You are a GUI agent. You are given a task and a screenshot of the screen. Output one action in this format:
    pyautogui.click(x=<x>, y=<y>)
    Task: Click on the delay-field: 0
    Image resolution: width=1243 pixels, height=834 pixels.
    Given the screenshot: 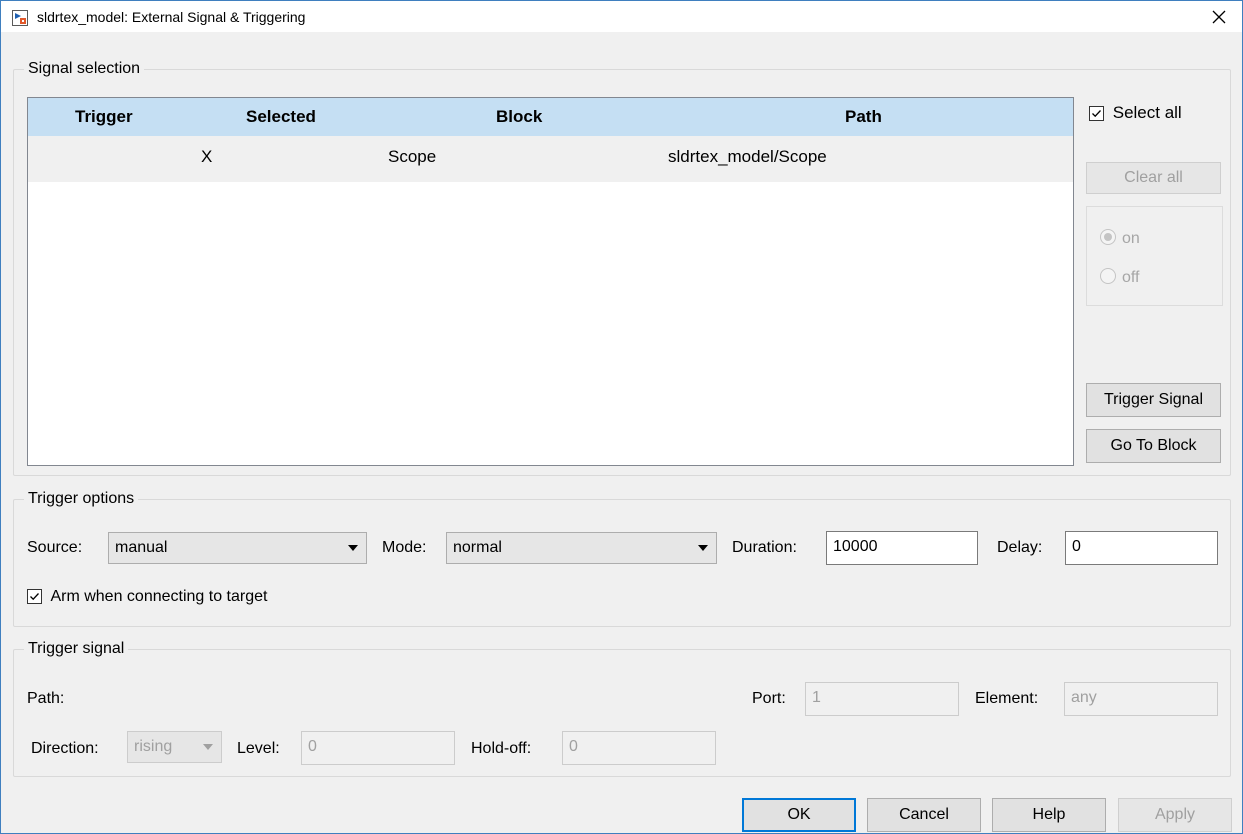 What is the action you would take?
    pyautogui.click(x=1141, y=548)
    